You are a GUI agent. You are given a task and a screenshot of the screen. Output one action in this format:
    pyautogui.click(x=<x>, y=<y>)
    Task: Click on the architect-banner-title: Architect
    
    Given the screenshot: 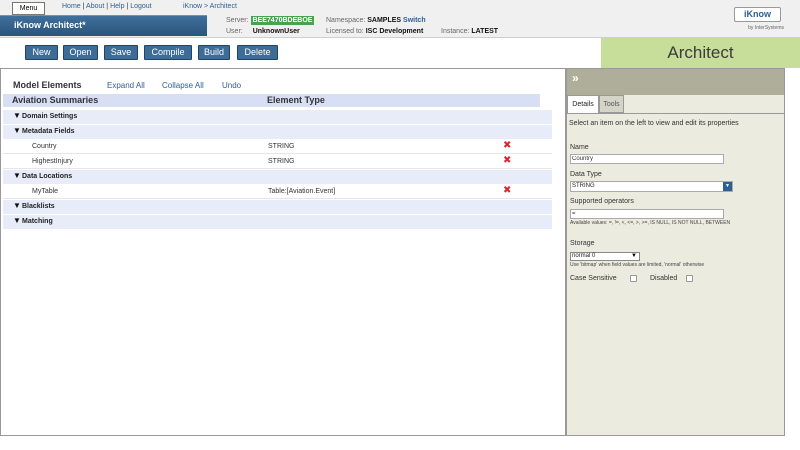 What is the action you would take?
    pyautogui.click(x=700, y=52)
    